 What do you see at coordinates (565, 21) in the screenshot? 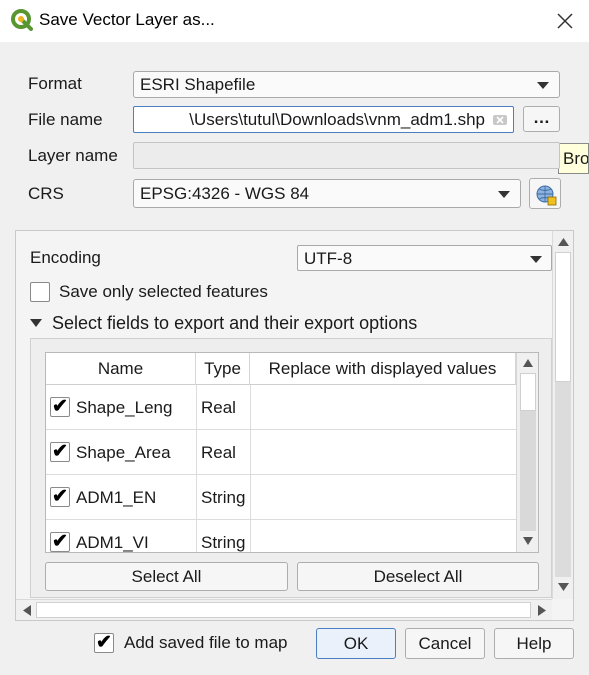
I see `close-icon` at bounding box center [565, 21].